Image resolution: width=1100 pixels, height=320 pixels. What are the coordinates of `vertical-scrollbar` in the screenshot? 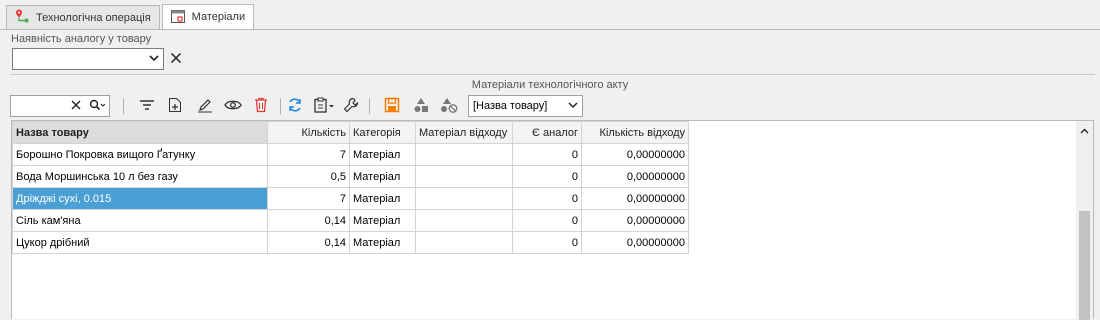 It's located at (1084, 220).